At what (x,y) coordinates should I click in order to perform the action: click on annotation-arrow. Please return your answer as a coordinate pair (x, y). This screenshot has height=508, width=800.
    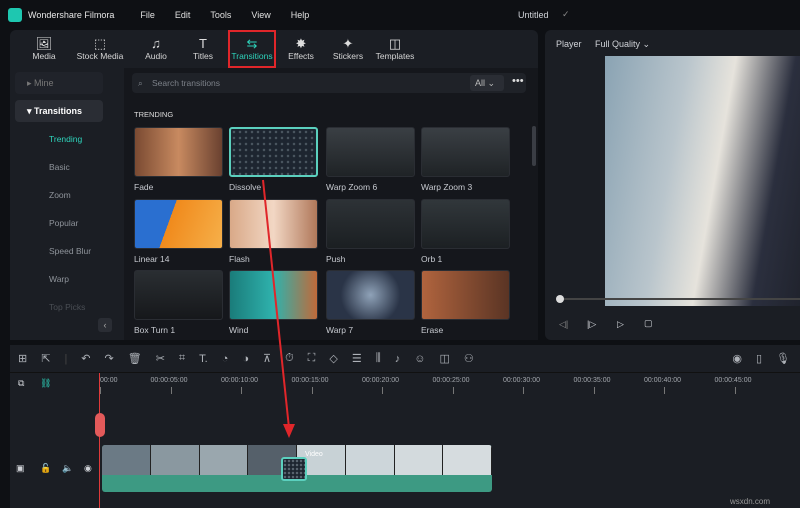
    Looking at the image, I should click on (278, 308).